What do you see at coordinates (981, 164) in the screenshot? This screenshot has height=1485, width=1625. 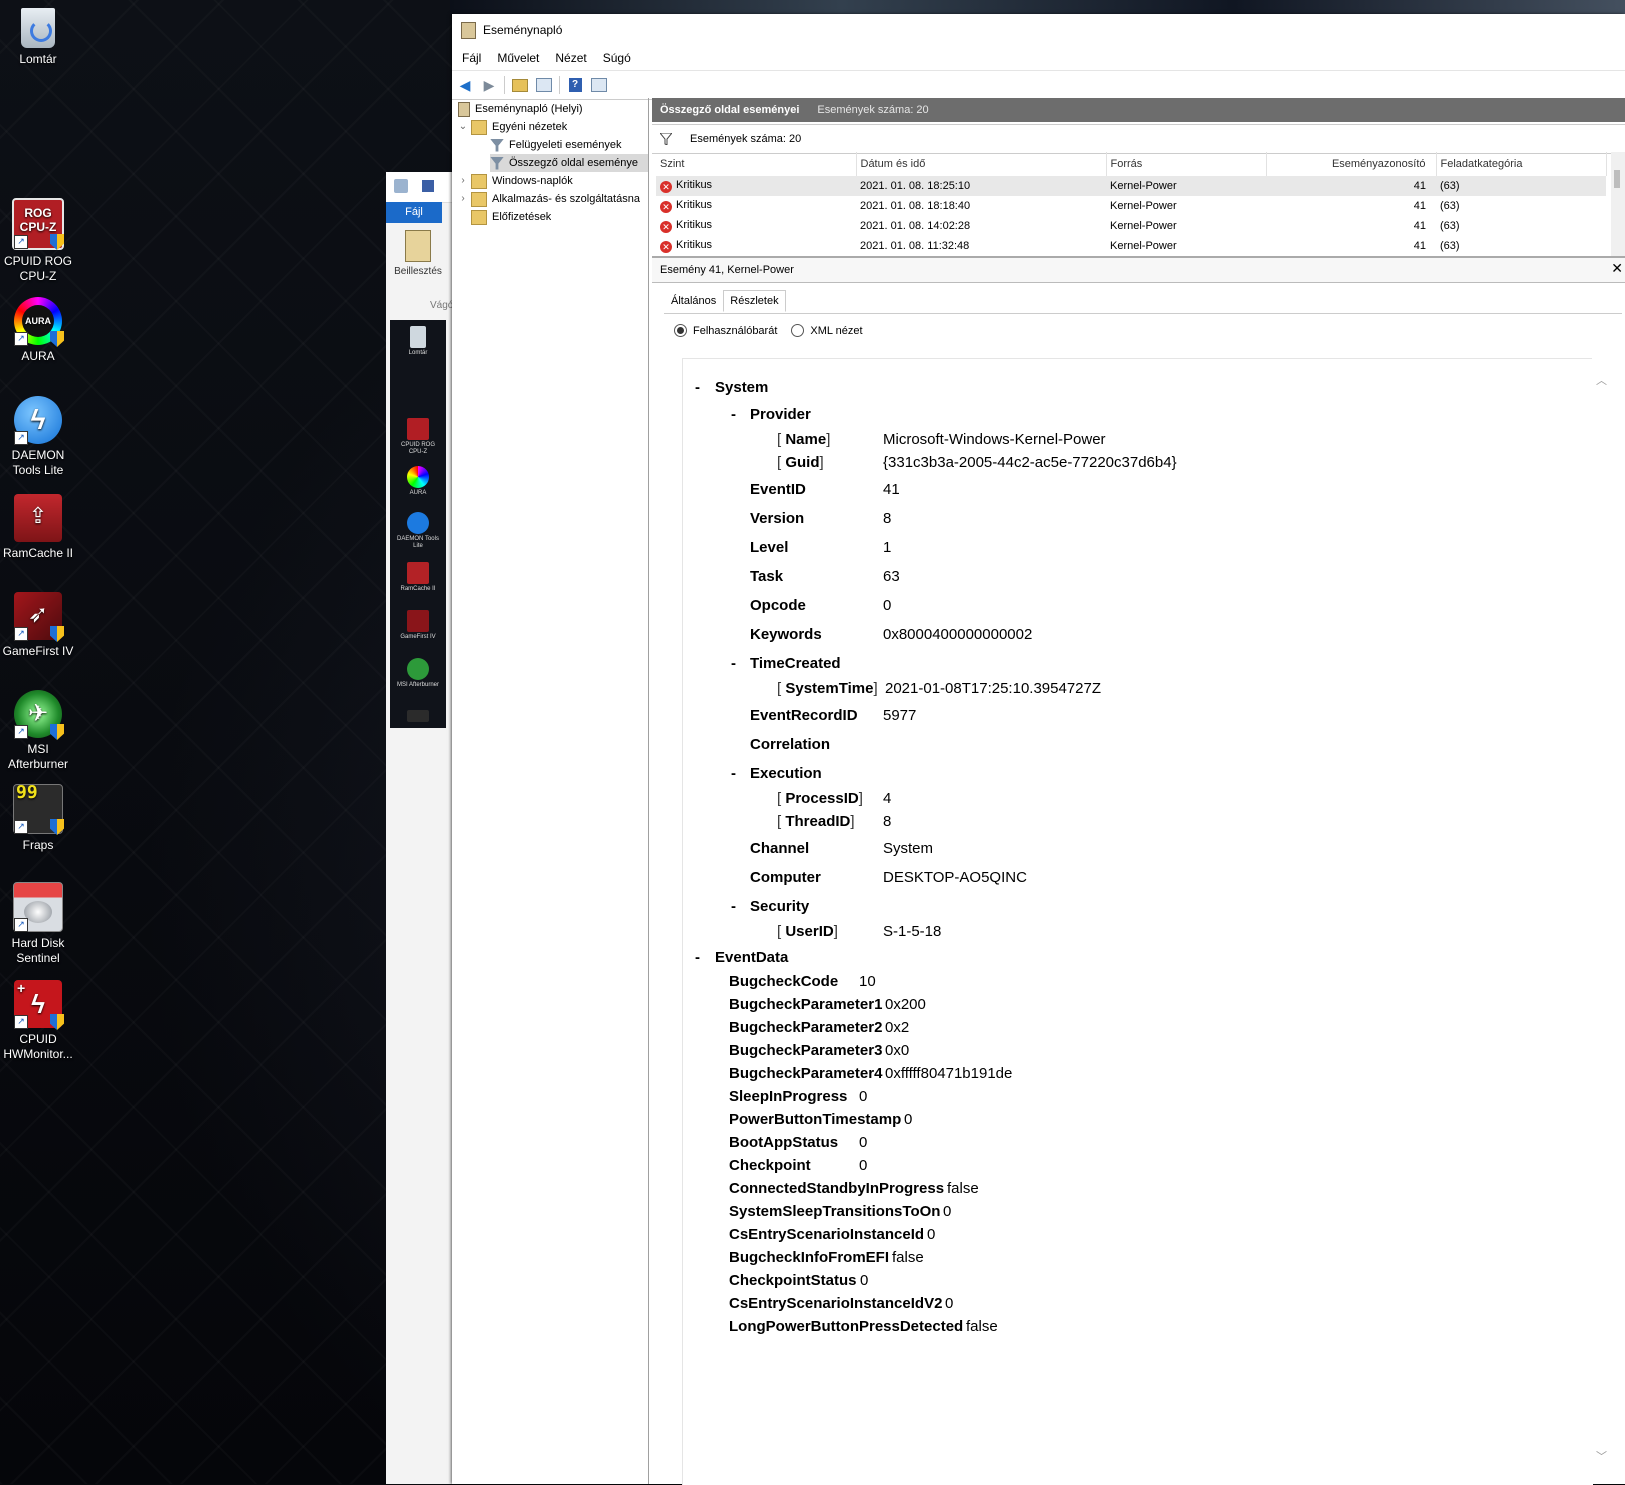 I see `column-header-datetime: Dátum és idő` at bounding box center [981, 164].